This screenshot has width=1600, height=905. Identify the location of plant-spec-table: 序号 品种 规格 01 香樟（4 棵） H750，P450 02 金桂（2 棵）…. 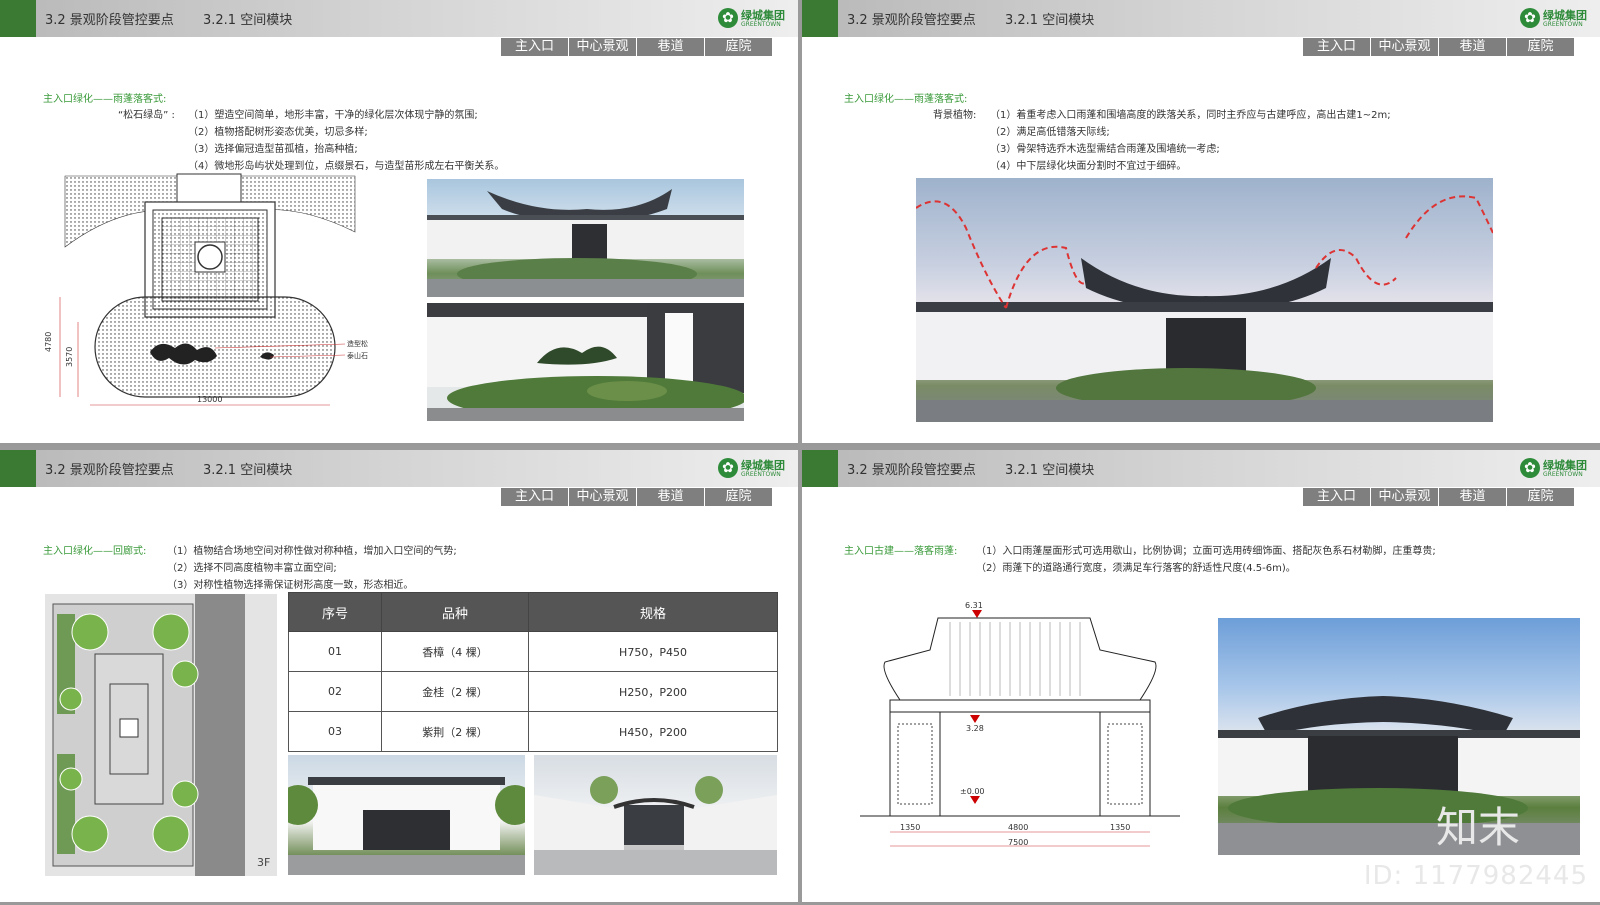
(533, 672).